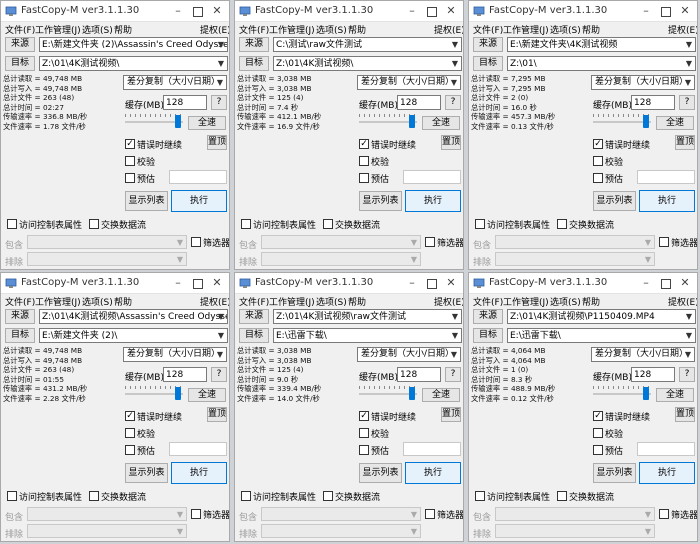 This screenshot has width=700, height=544. What do you see at coordinates (601, 44) in the screenshot?
I see `source-path-field: E:\新建文件夹\4K测试视频 ▼` at bounding box center [601, 44].